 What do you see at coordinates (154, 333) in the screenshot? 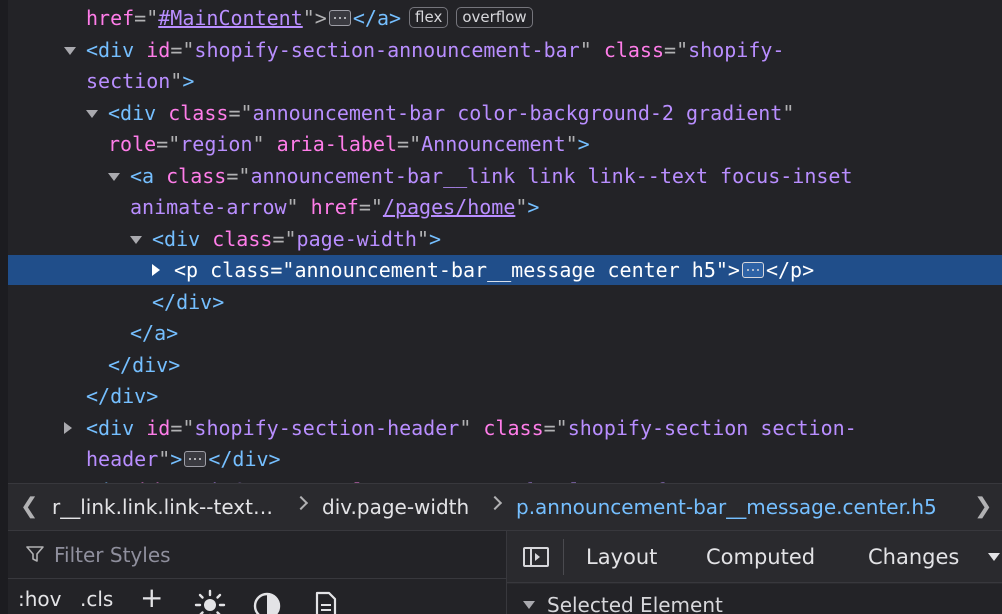
I see `markup-node-text: </a>` at bounding box center [154, 333].